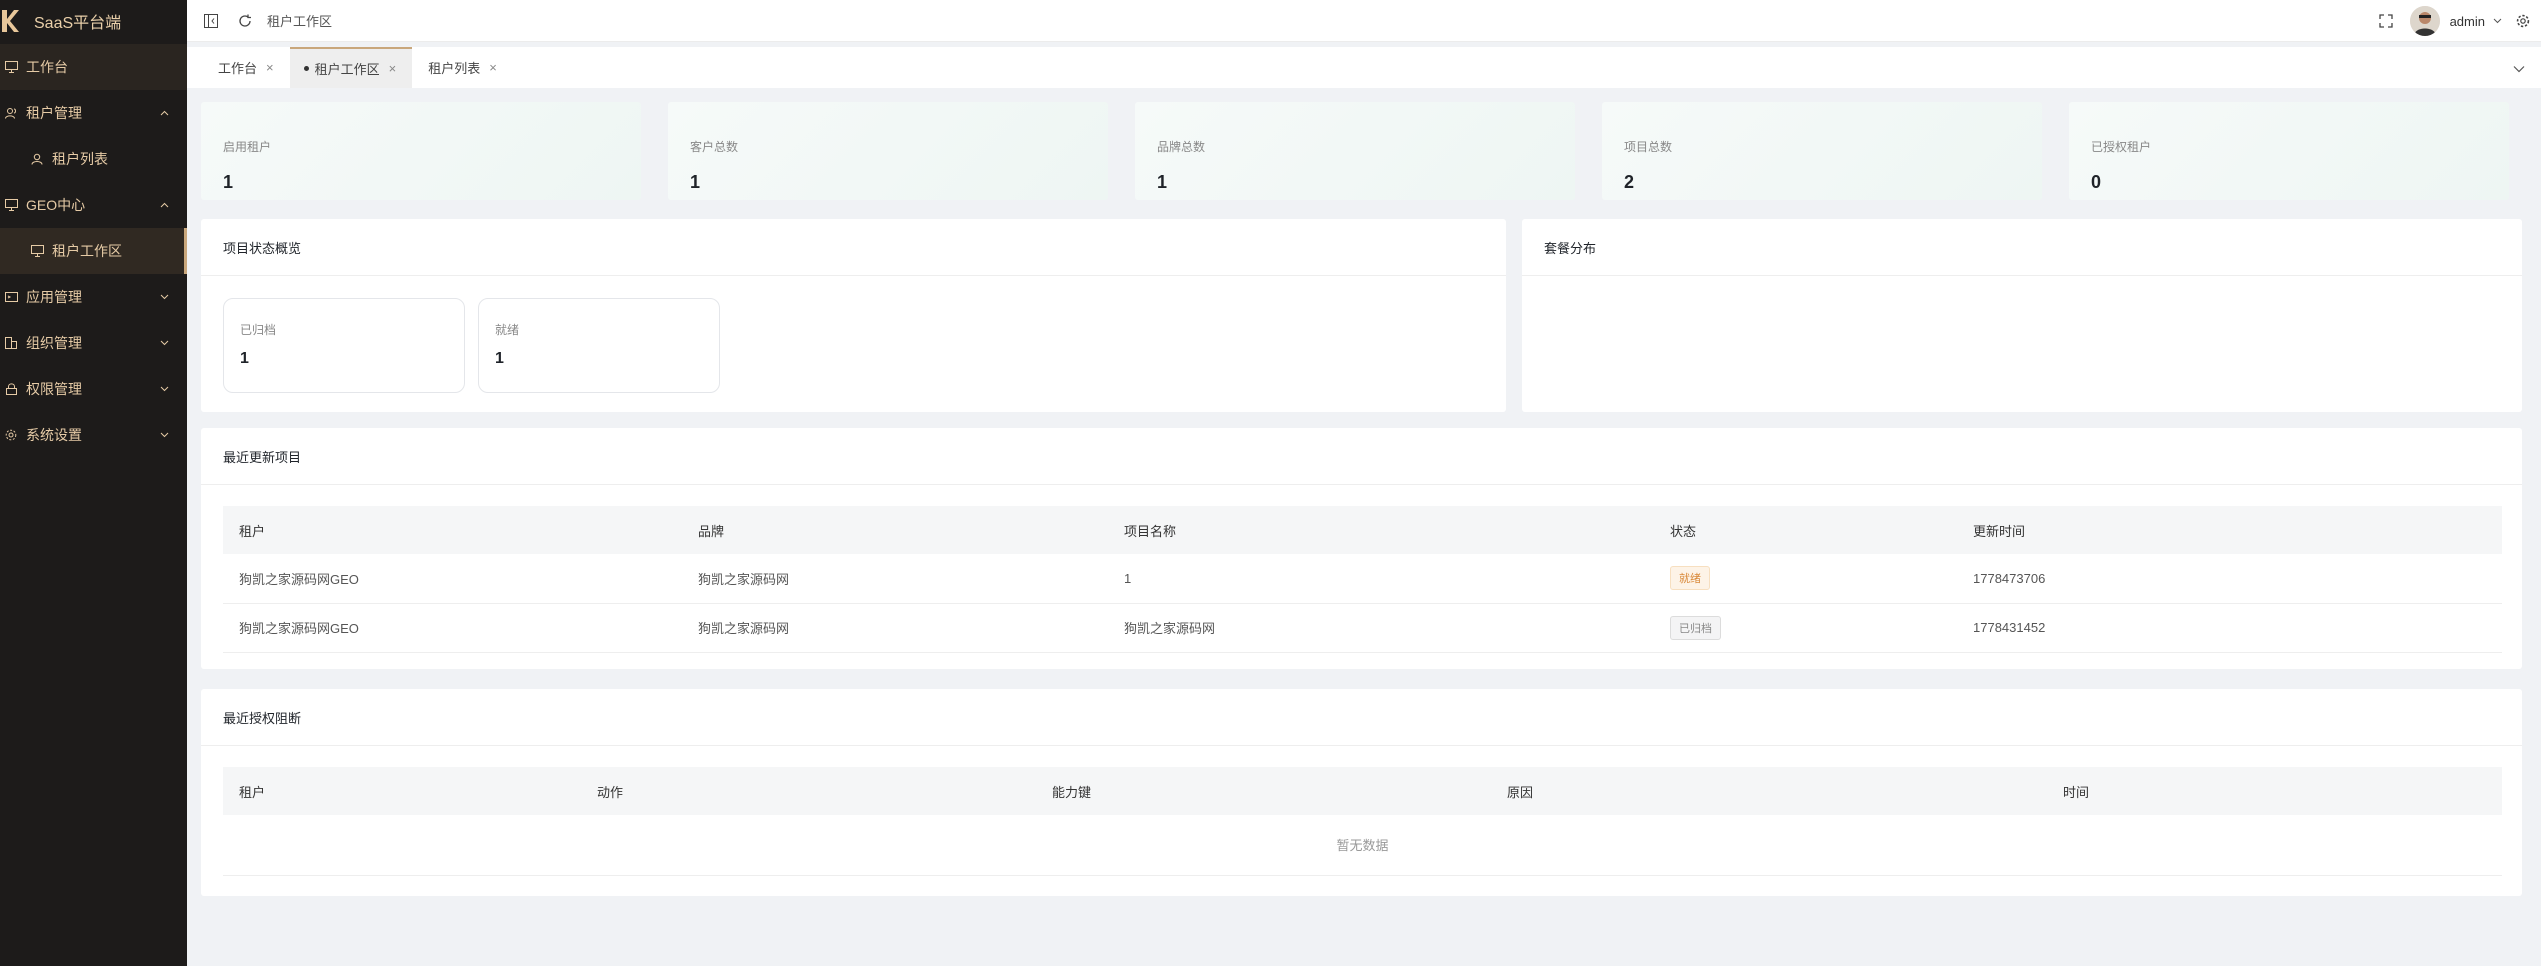 This screenshot has width=2541, height=966. What do you see at coordinates (93, 67) in the screenshot?
I see `sidebar-item-workbench: 工作台` at bounding box center [93, 67].